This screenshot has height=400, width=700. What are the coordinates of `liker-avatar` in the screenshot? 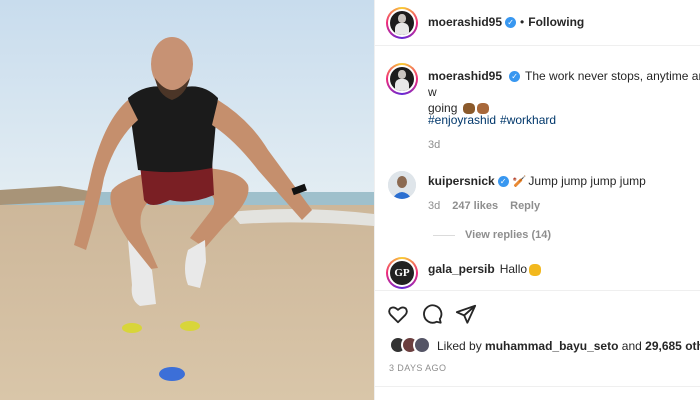 It's located at (422, 345).